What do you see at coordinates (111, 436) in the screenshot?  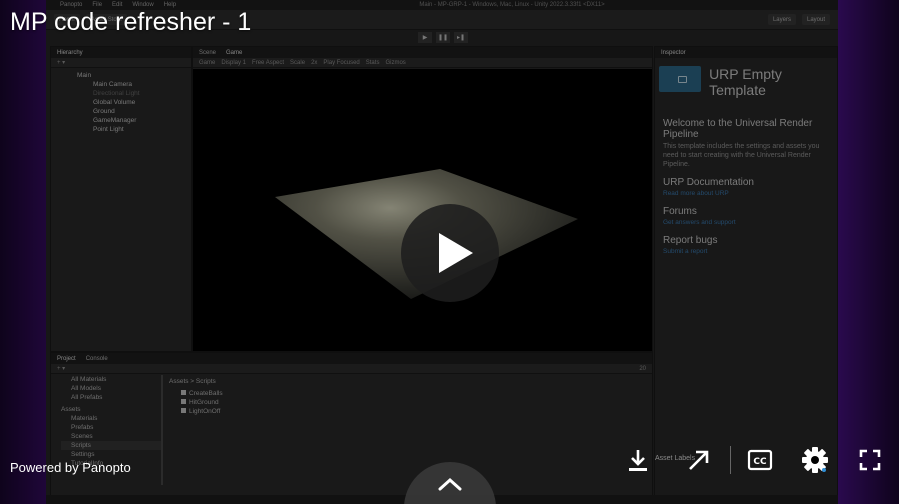 I see `folder-item: Scenes` at bounding box center [111, 436].